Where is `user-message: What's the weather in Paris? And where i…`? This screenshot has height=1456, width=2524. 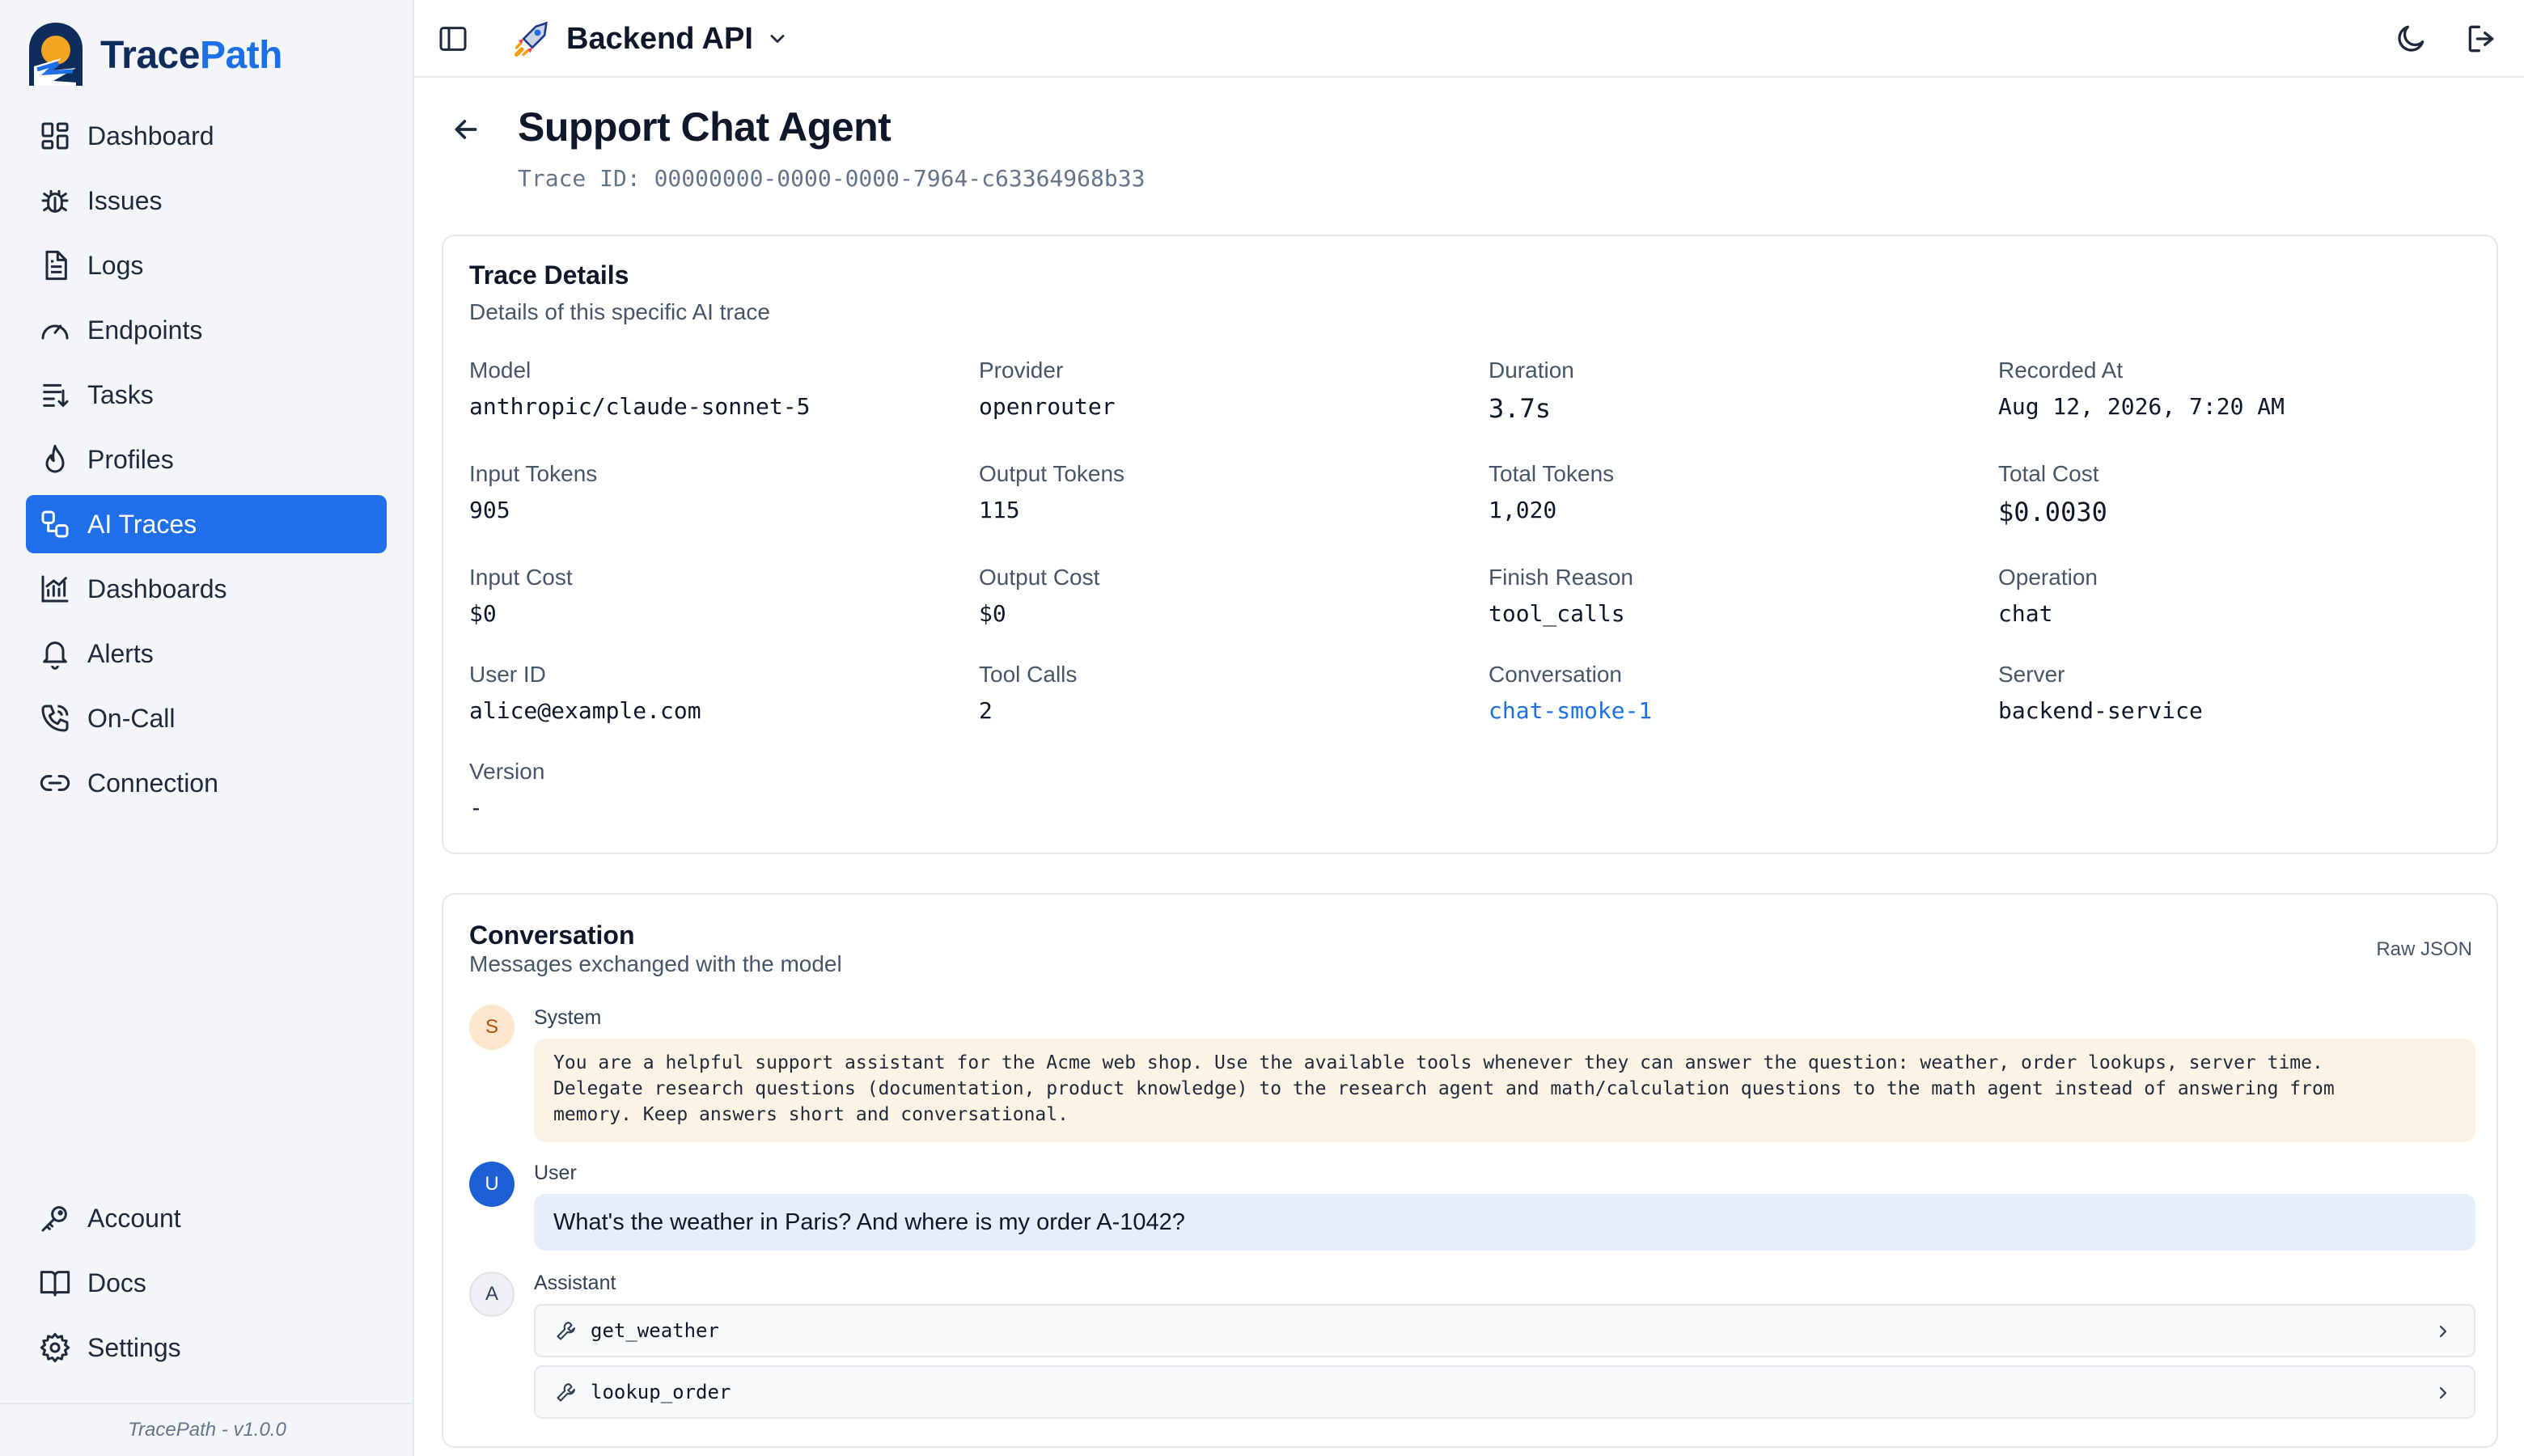
user-message: What's the weather in Paris? And where i… is located at coordinates (1504, 1223).